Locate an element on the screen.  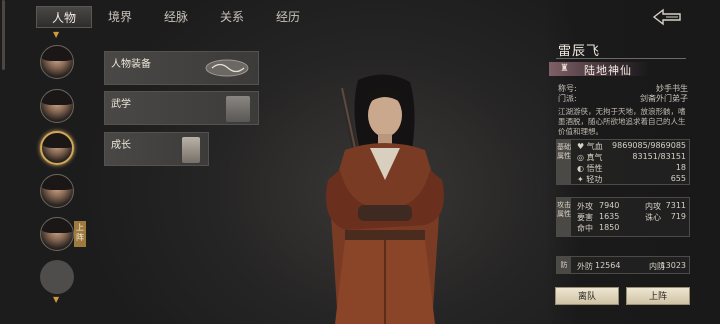
character-portrait is located at coordinates (385, 199).